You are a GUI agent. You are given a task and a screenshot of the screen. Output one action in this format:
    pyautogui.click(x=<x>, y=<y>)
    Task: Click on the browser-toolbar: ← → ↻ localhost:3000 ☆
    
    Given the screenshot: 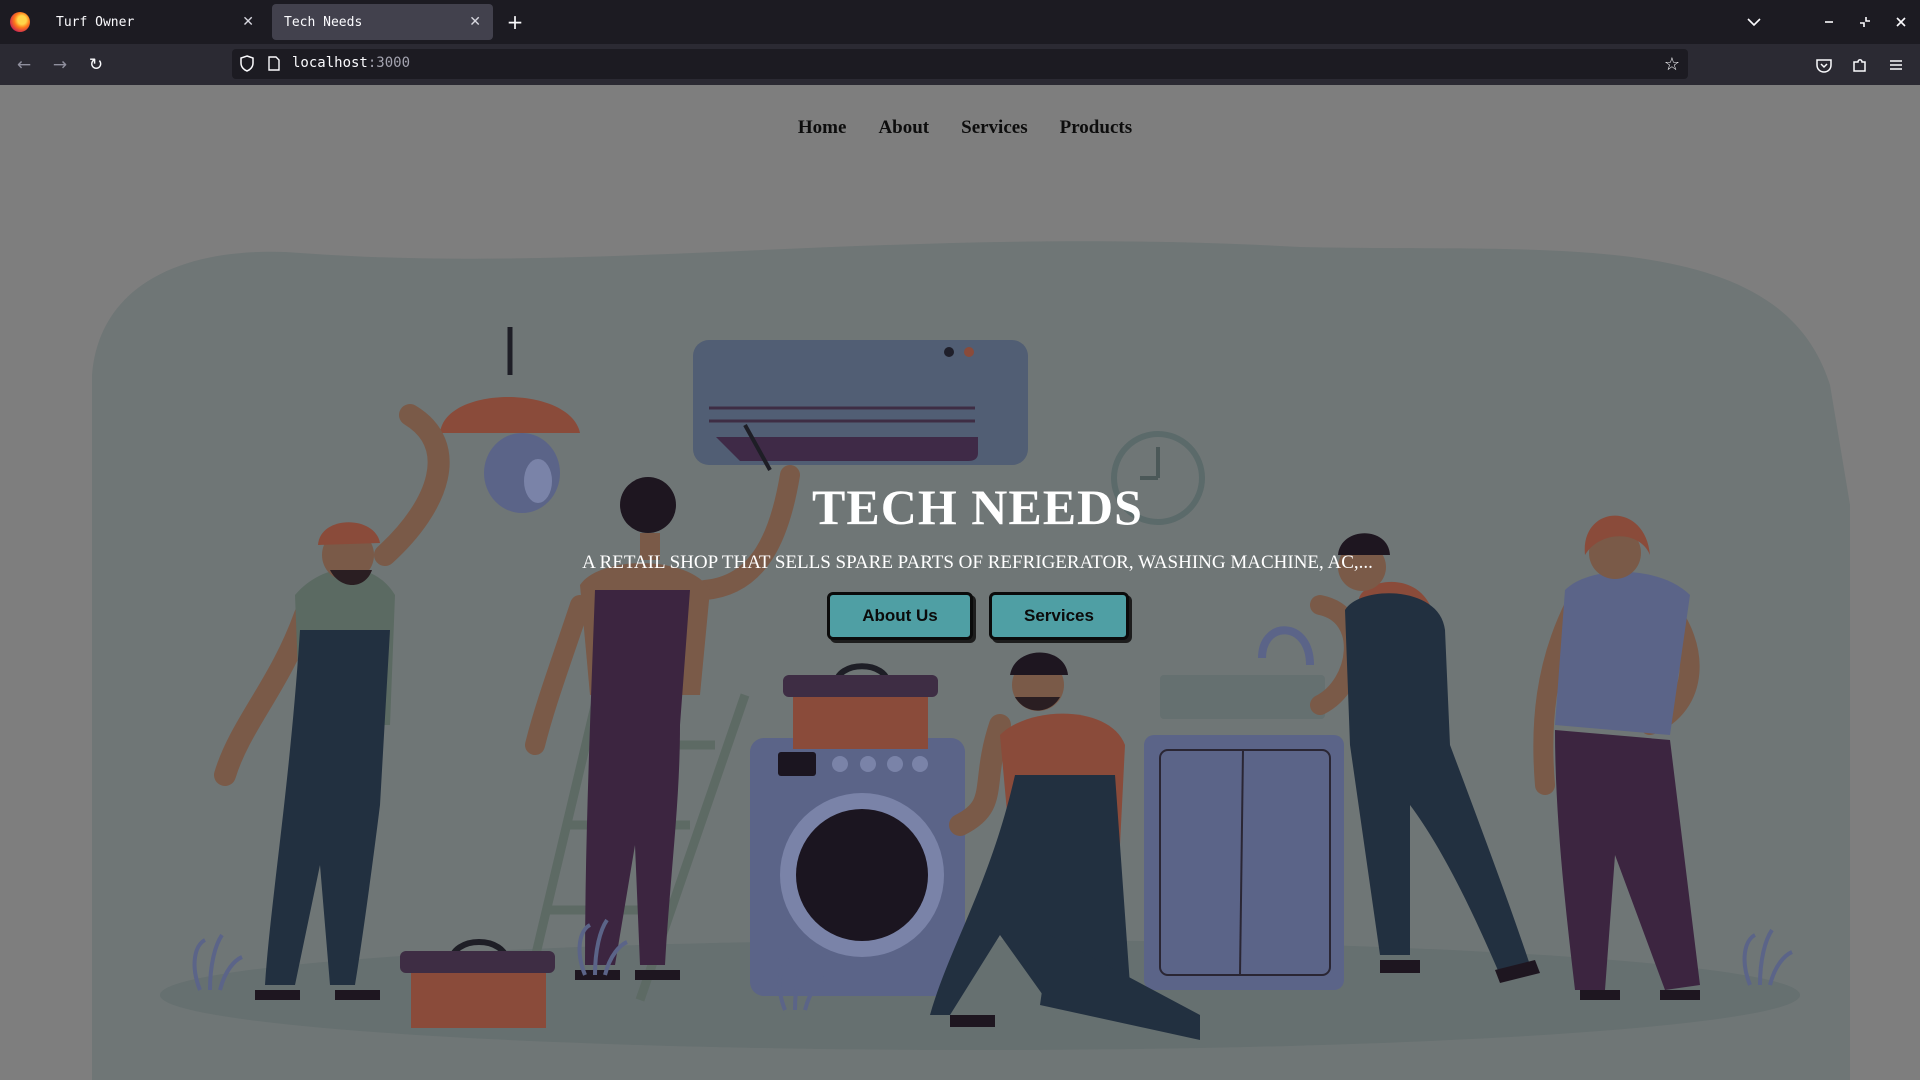 What is the action you would take?
    pyautogui.click(x=960, y=64)
    